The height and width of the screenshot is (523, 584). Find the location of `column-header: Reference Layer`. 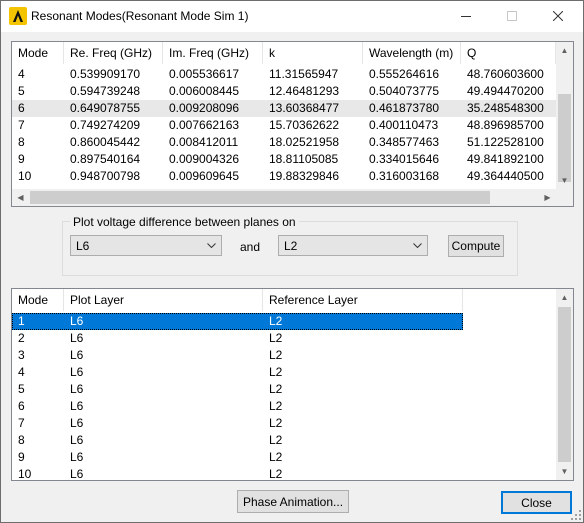

column-header: Reference Layer is located at coordinates (363, 300).